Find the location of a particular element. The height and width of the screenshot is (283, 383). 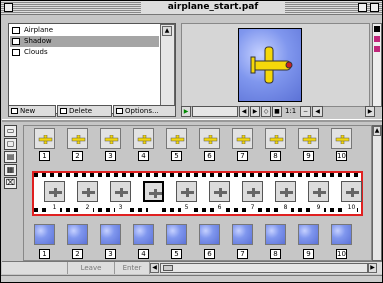

scroll-left-arrow-icon: ◀ is located at coordinates (154, 268).